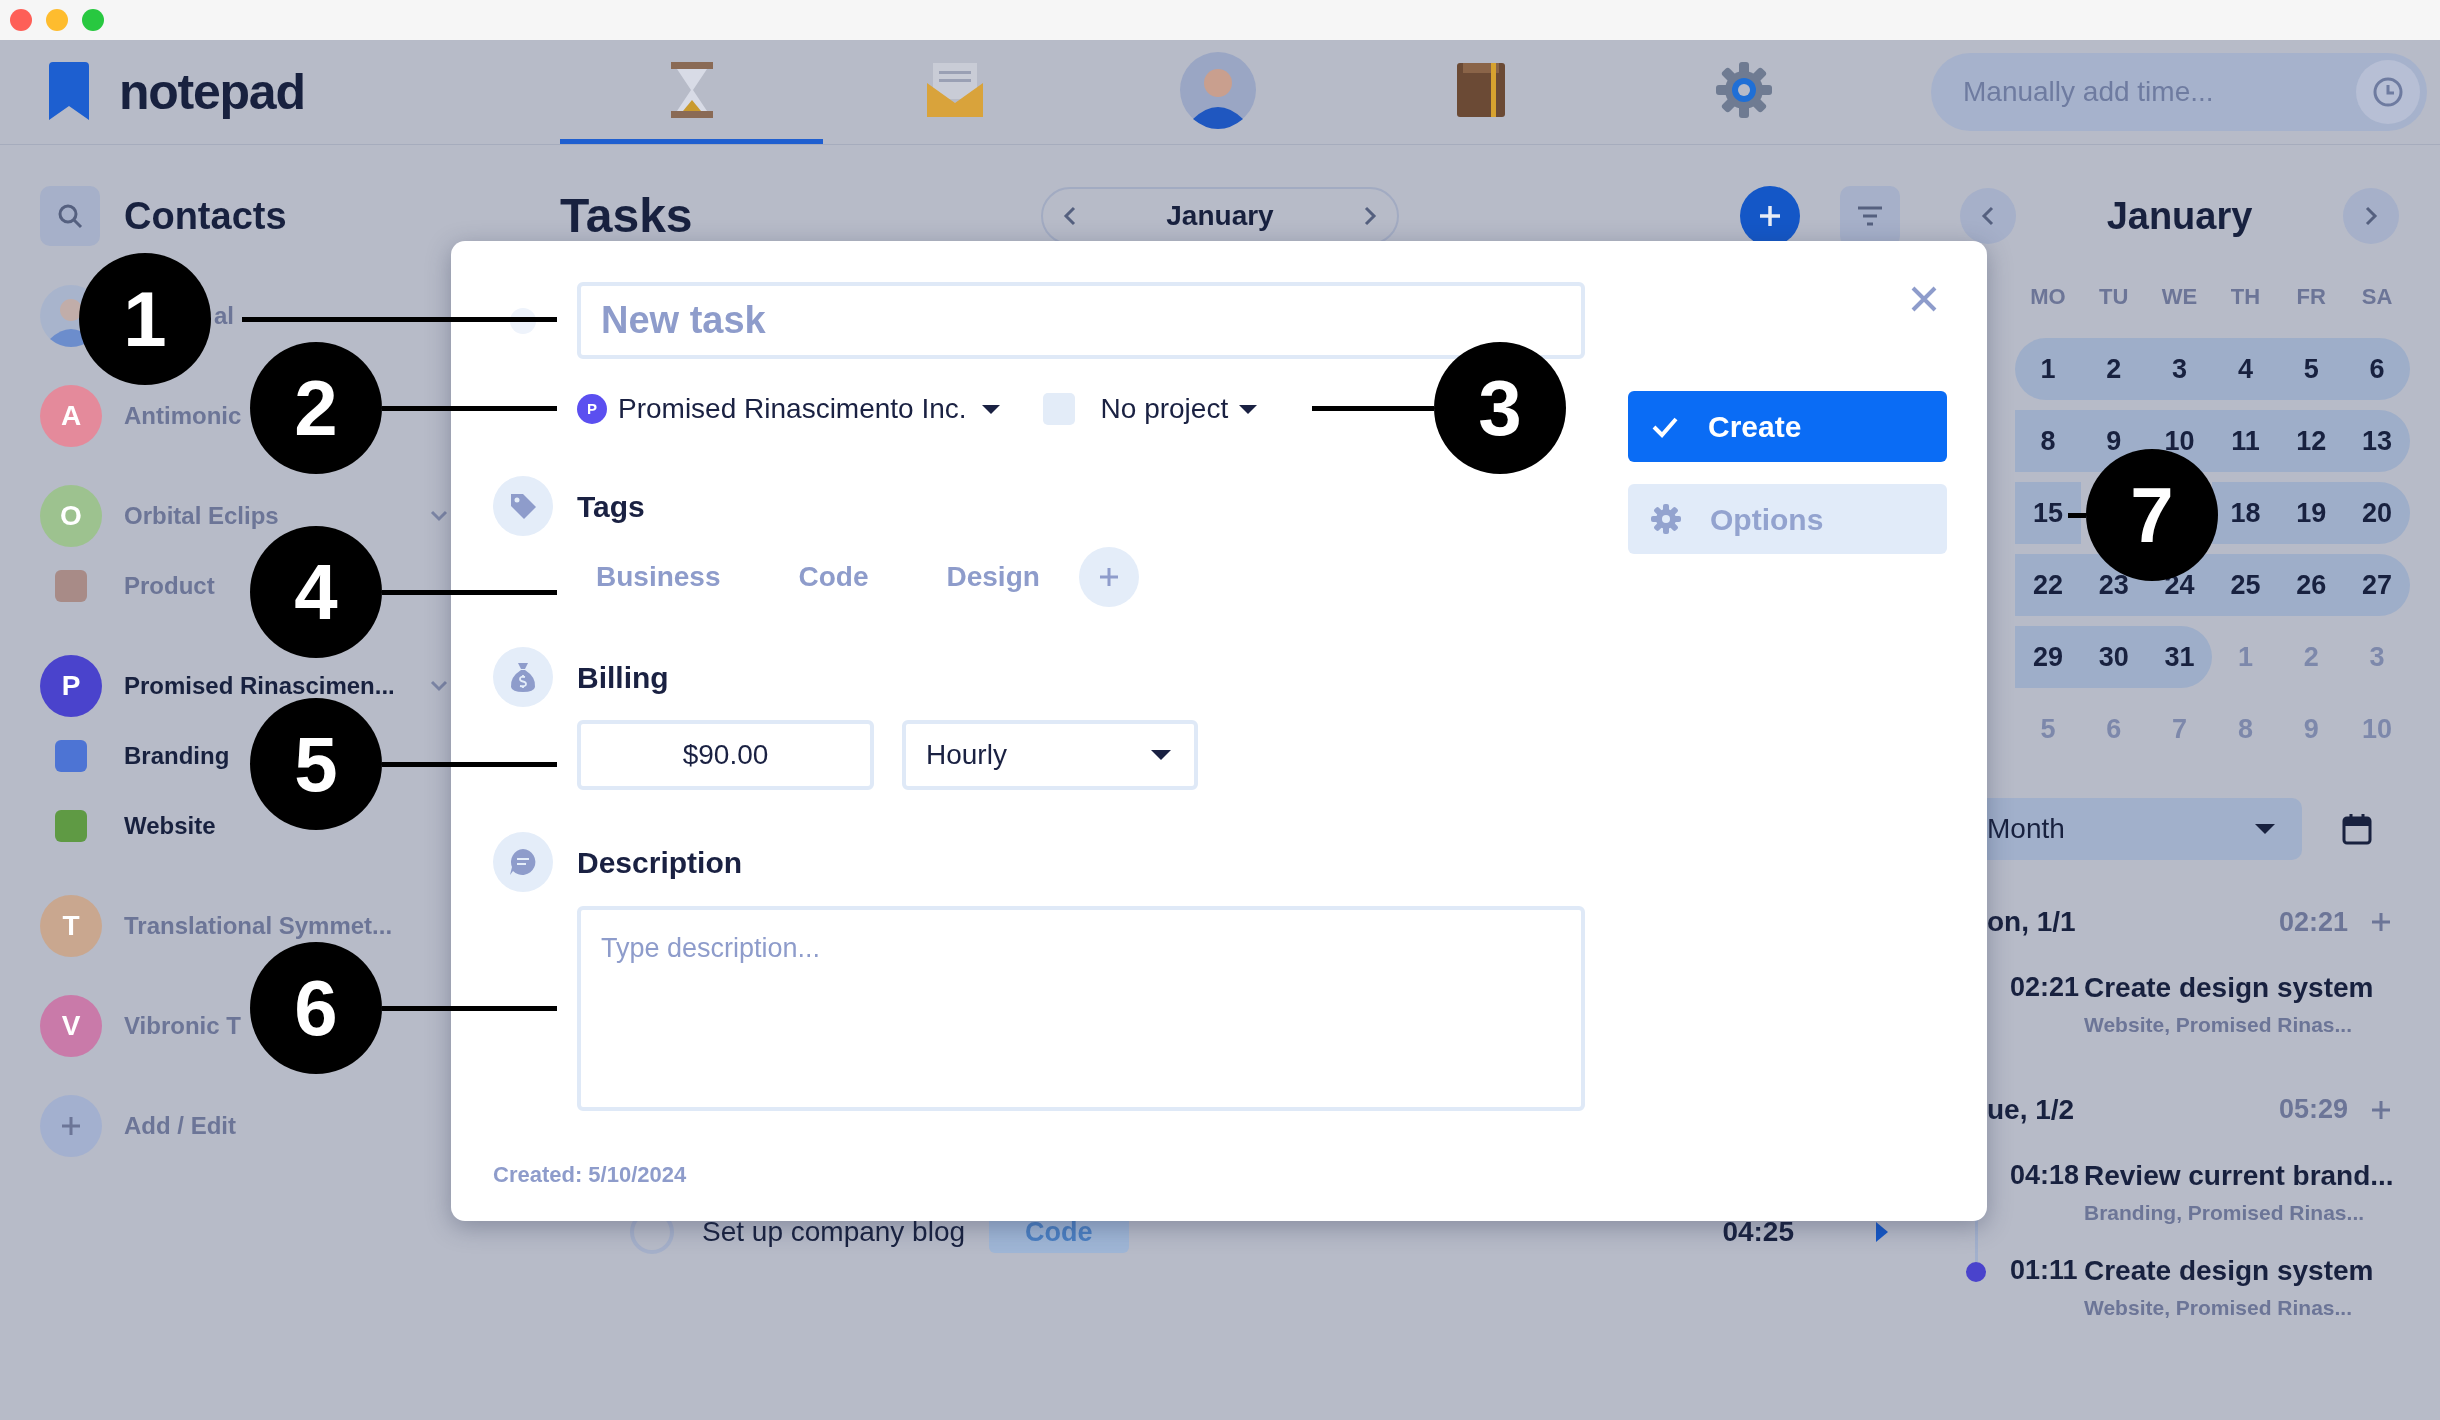 This screenshot has width=2440, height=1420. Describe the element at coordinates (2245, 297) in the screenshot. I see `weekday-label: TH` at that location.